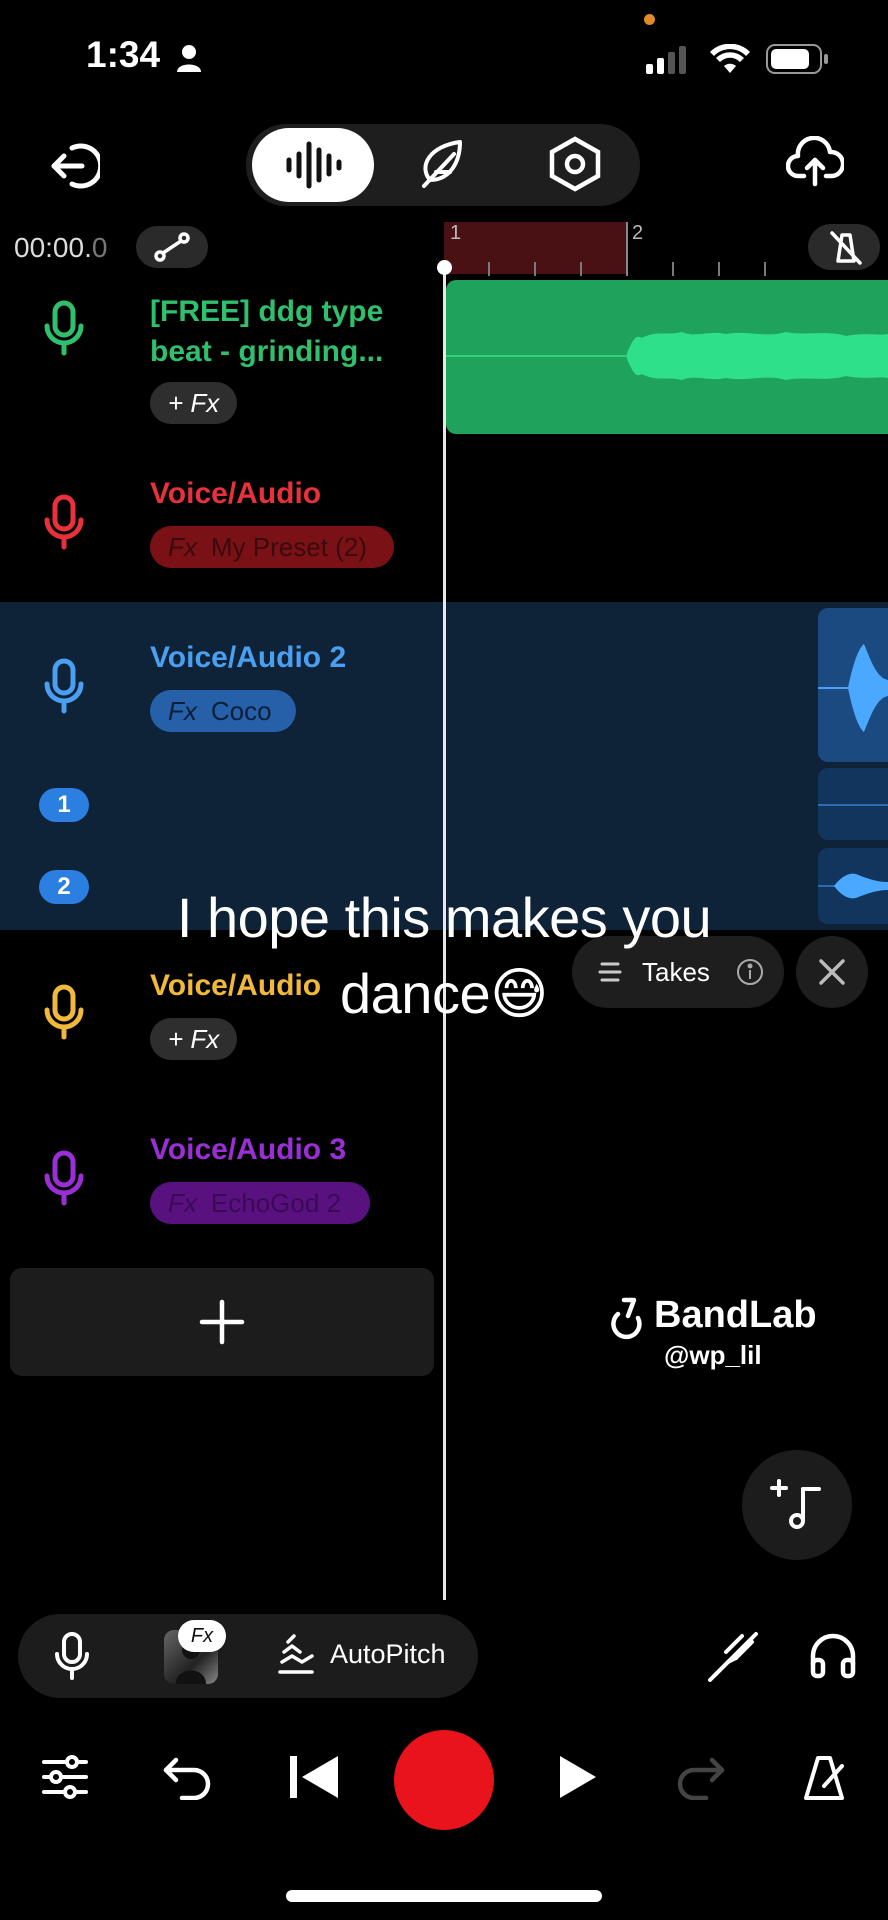  What do you see at coordinates (194, 403) in the screenshot?
I see `track-1-fx-button: + Fx` at bounding box center [194, 403].